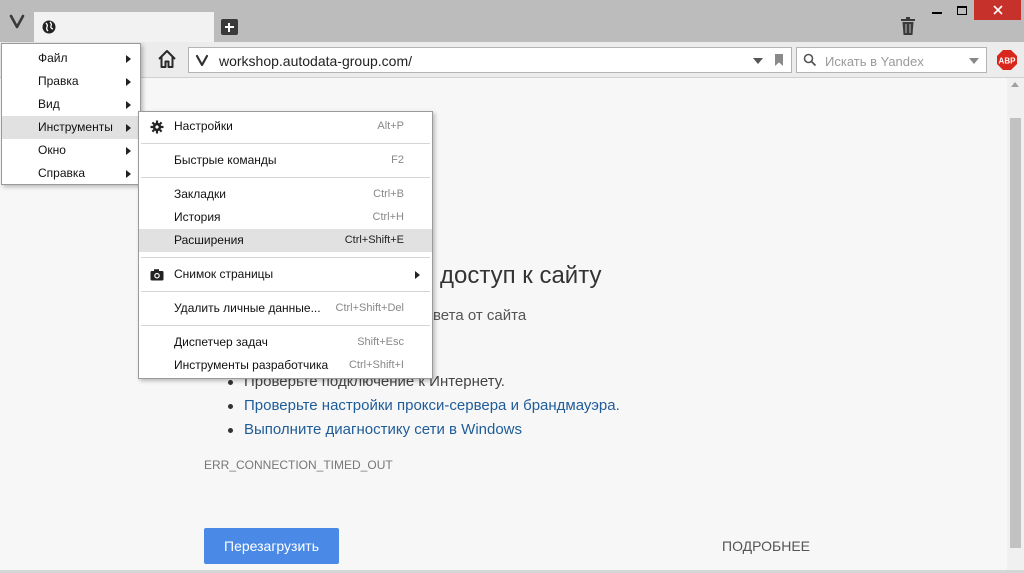  I want to click on site-identity-icon, so click(202, 60).